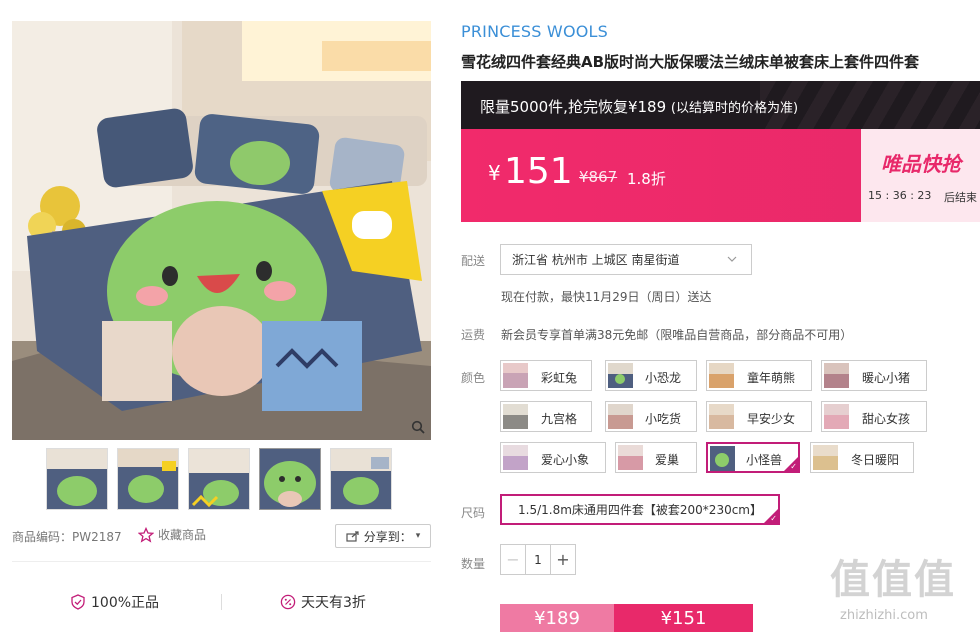 This screenshot has width=980, height=632. What do you see at coordinates (182, 535) in the screenshot?
I see `favorite-label: 收藏商品` at bounding box center [182, 535].